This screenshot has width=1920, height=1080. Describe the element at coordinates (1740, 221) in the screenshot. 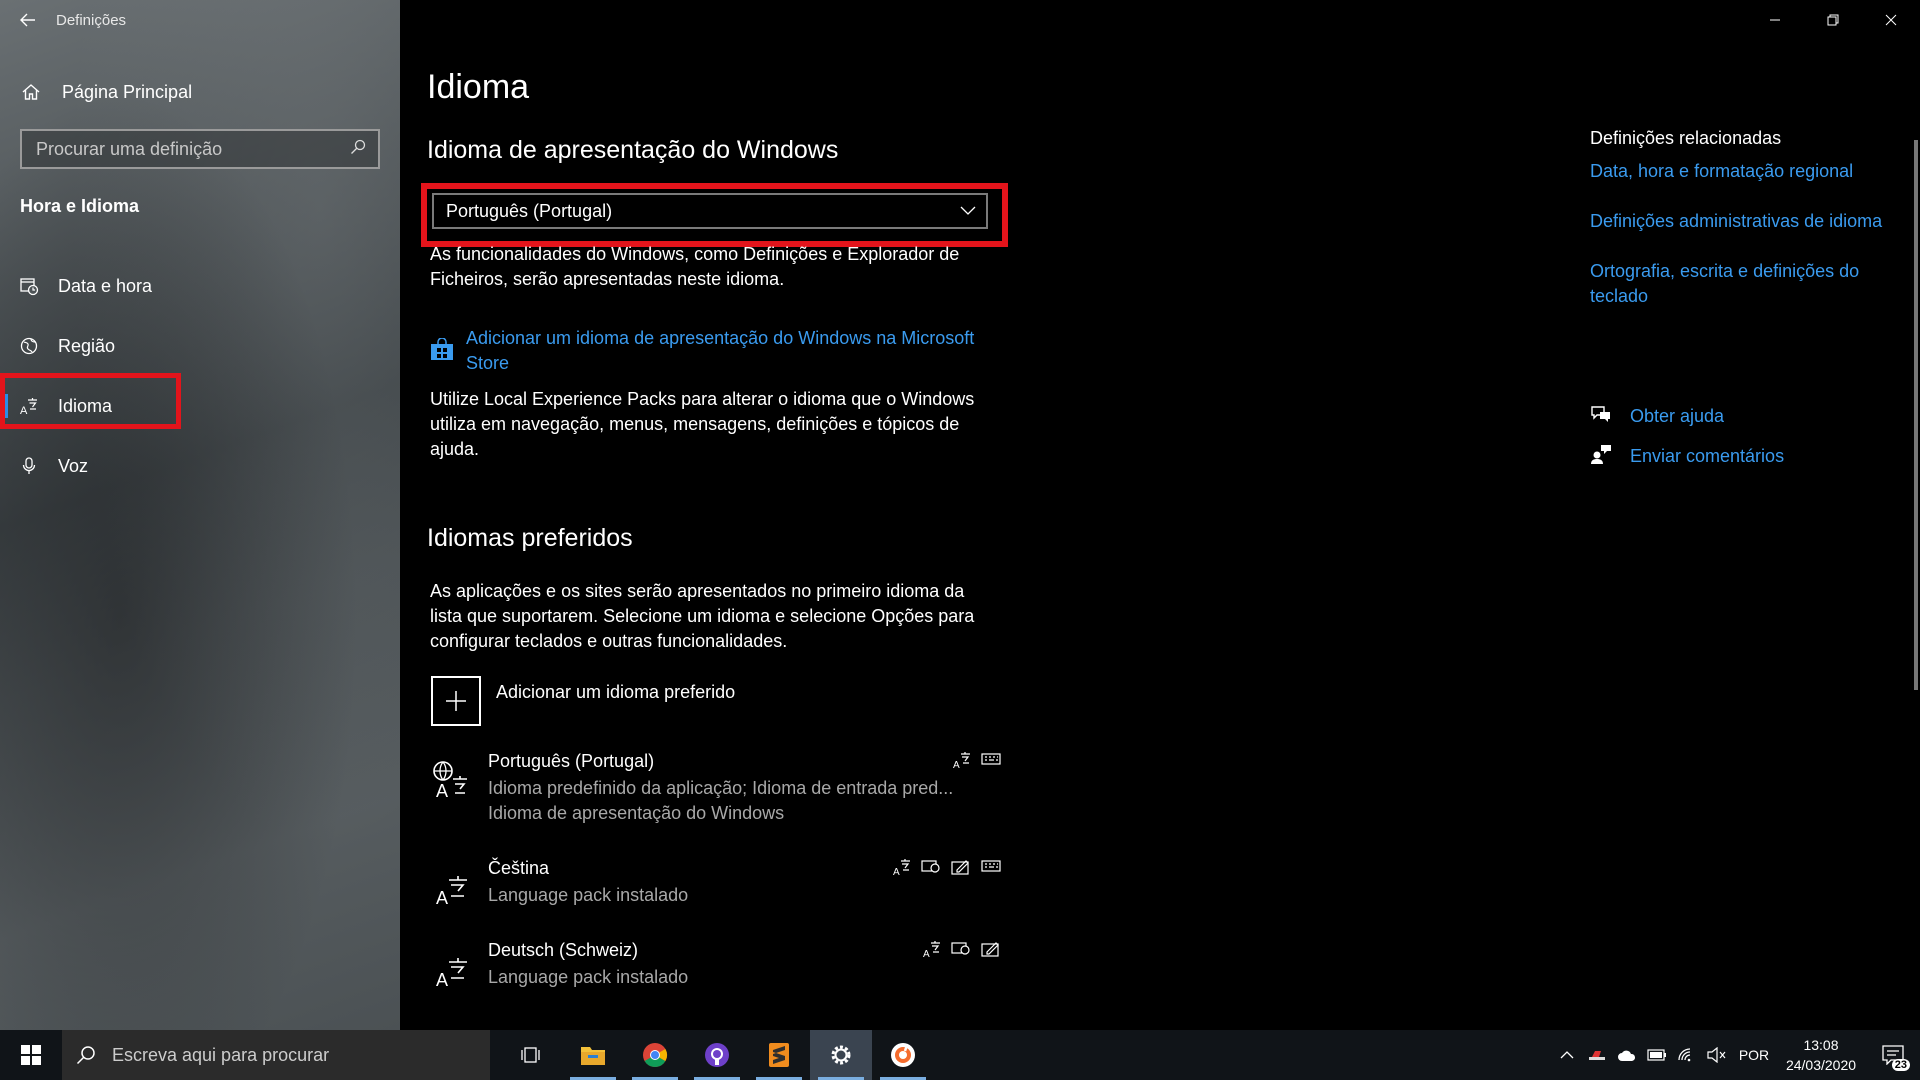

I see `related-link-admin-language: Definições administrativas de idioma` at that location.